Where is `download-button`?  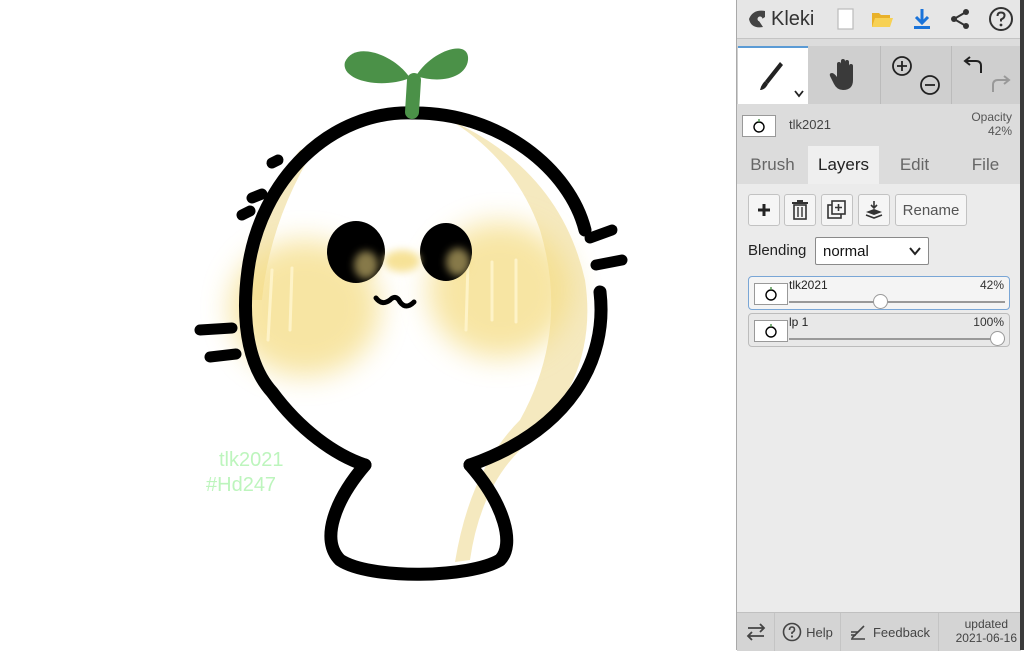
download-button is located at coordinates (922, 19).